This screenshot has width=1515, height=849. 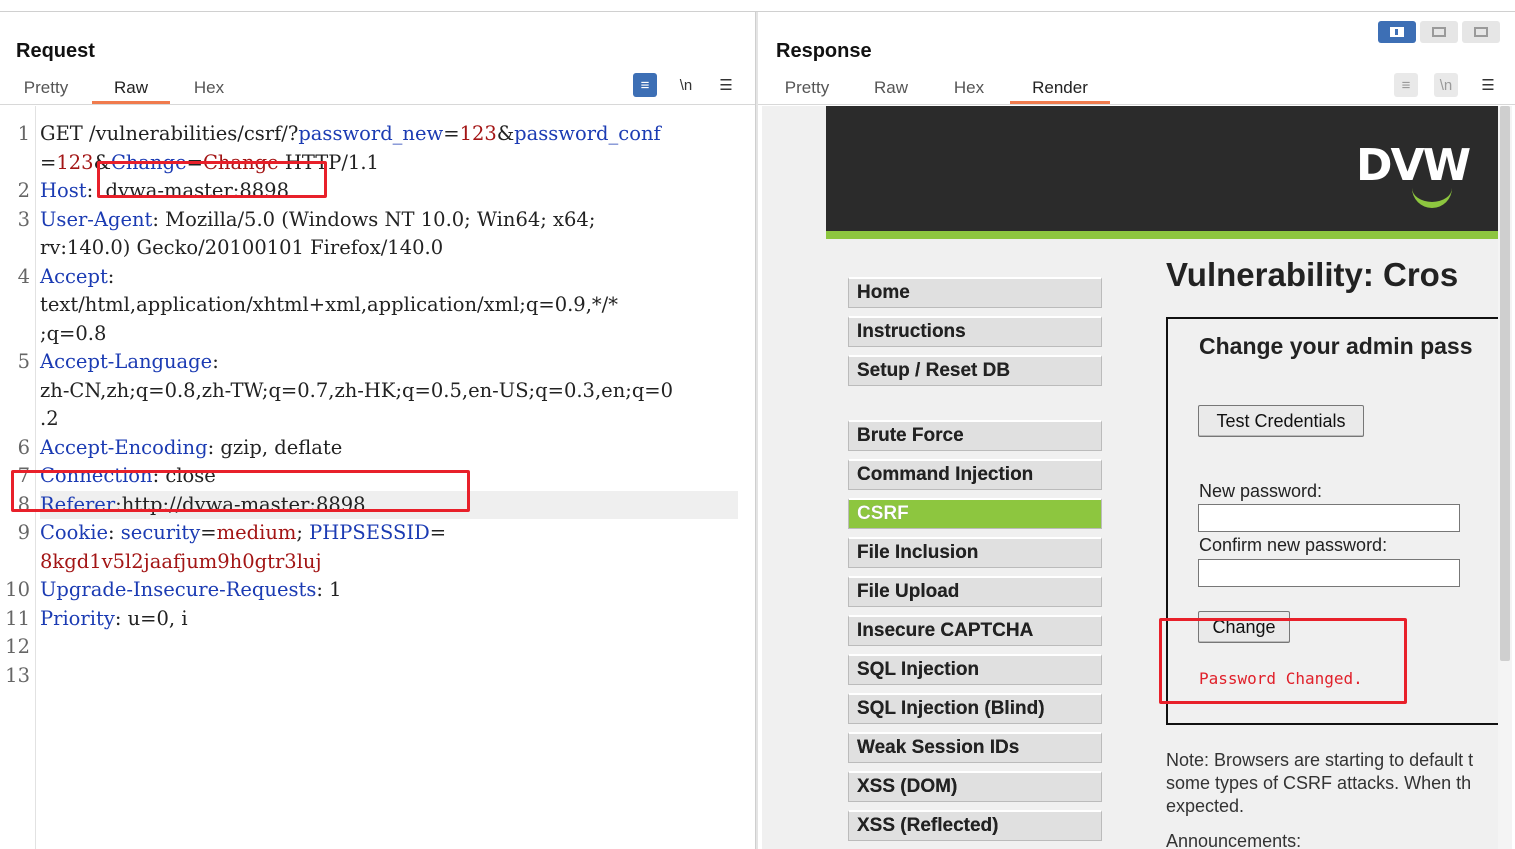 I want to click on line-number: 7, so click(x=23, y=475).